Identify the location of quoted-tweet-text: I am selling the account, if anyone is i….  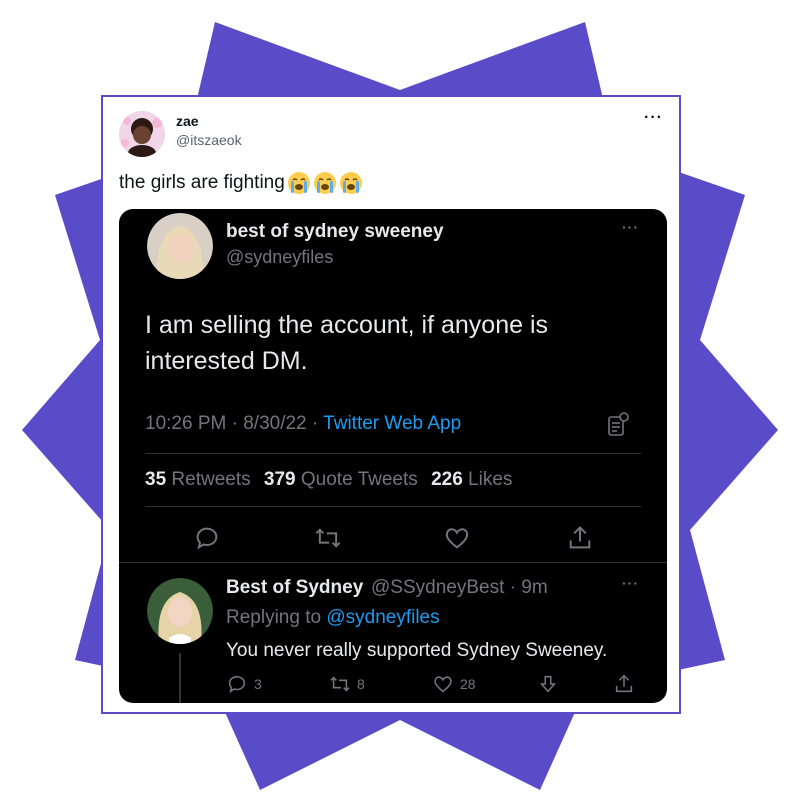
(347, 343).